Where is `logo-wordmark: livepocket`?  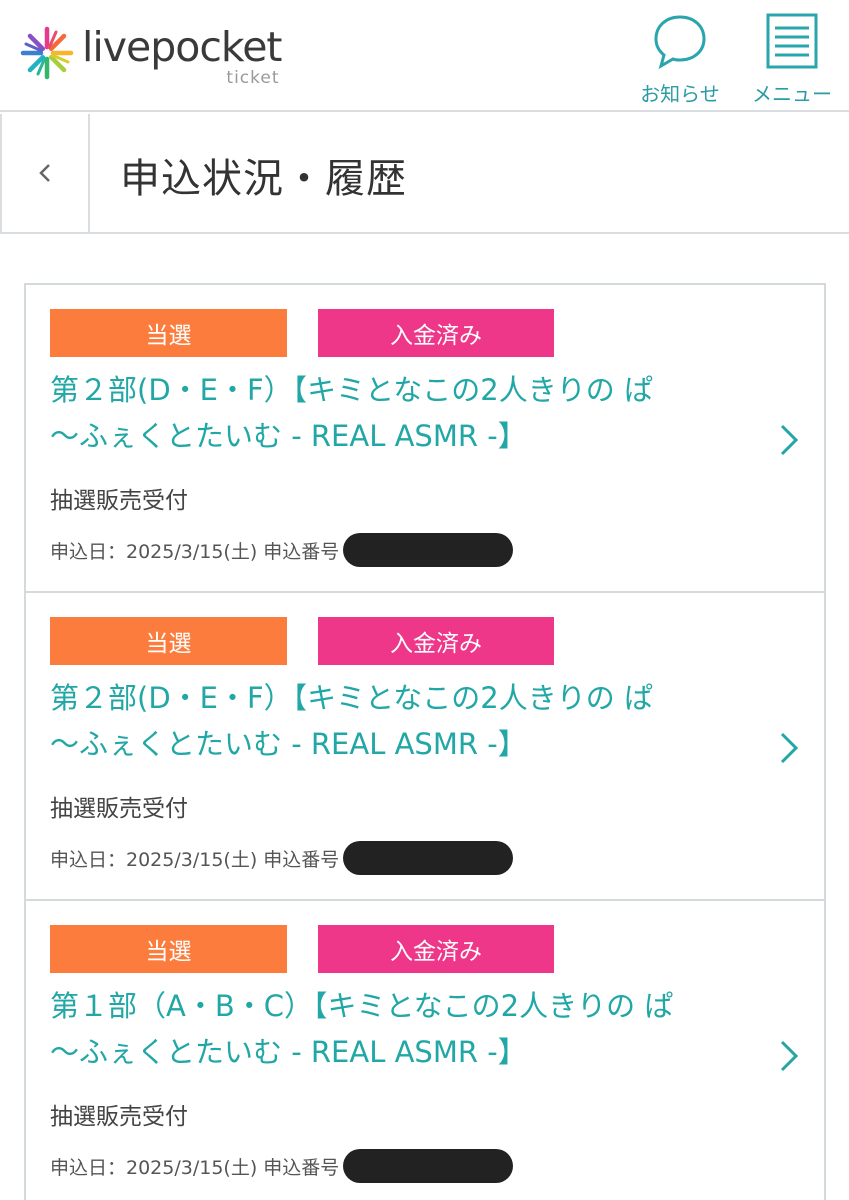 logo-wordmark: livepocket is located at coordinates (182, 47).